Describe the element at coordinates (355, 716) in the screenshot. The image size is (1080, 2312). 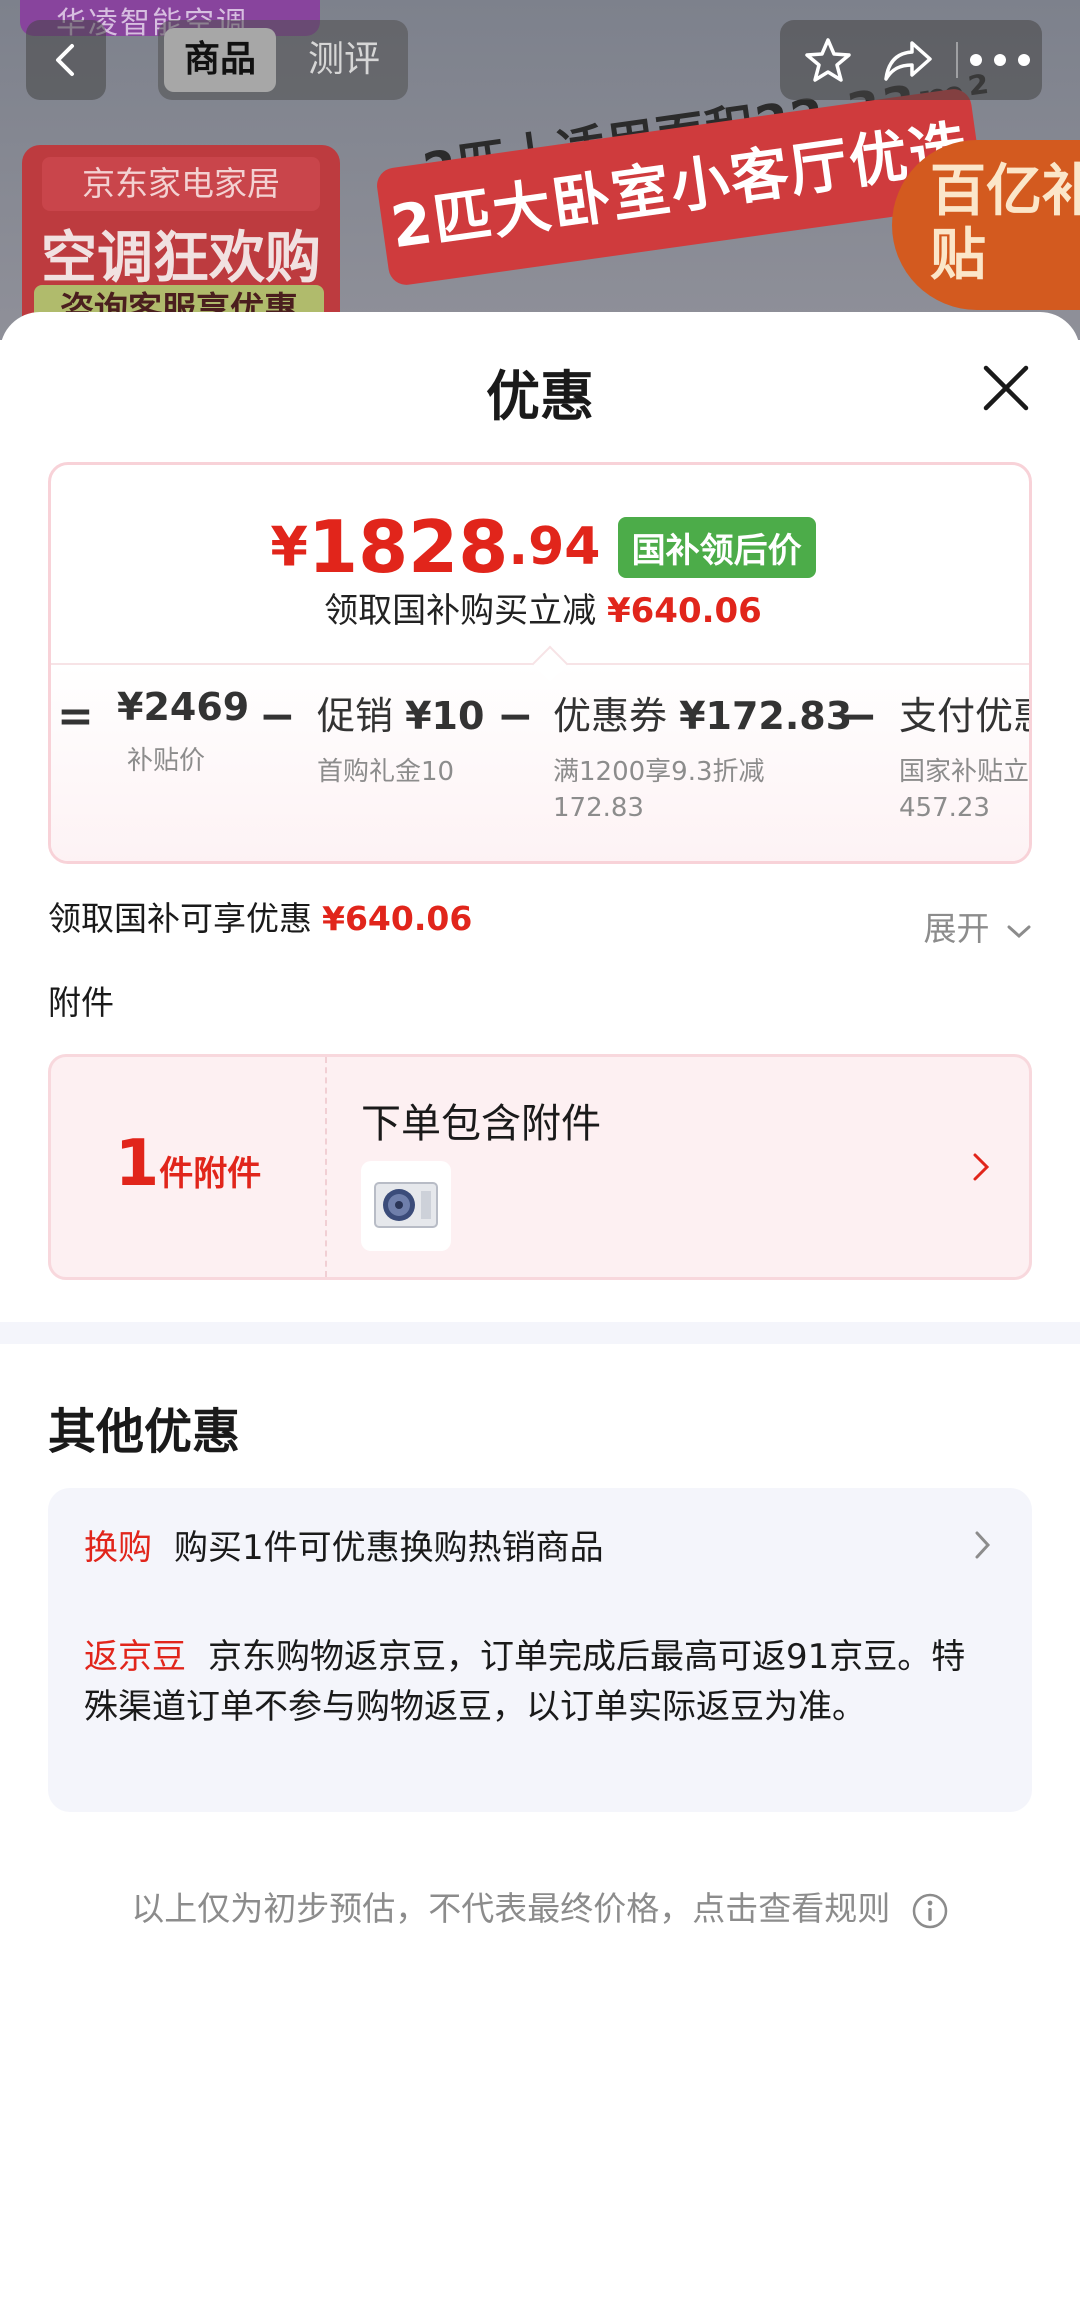
I see `breakdown-label: 促销` at that location.